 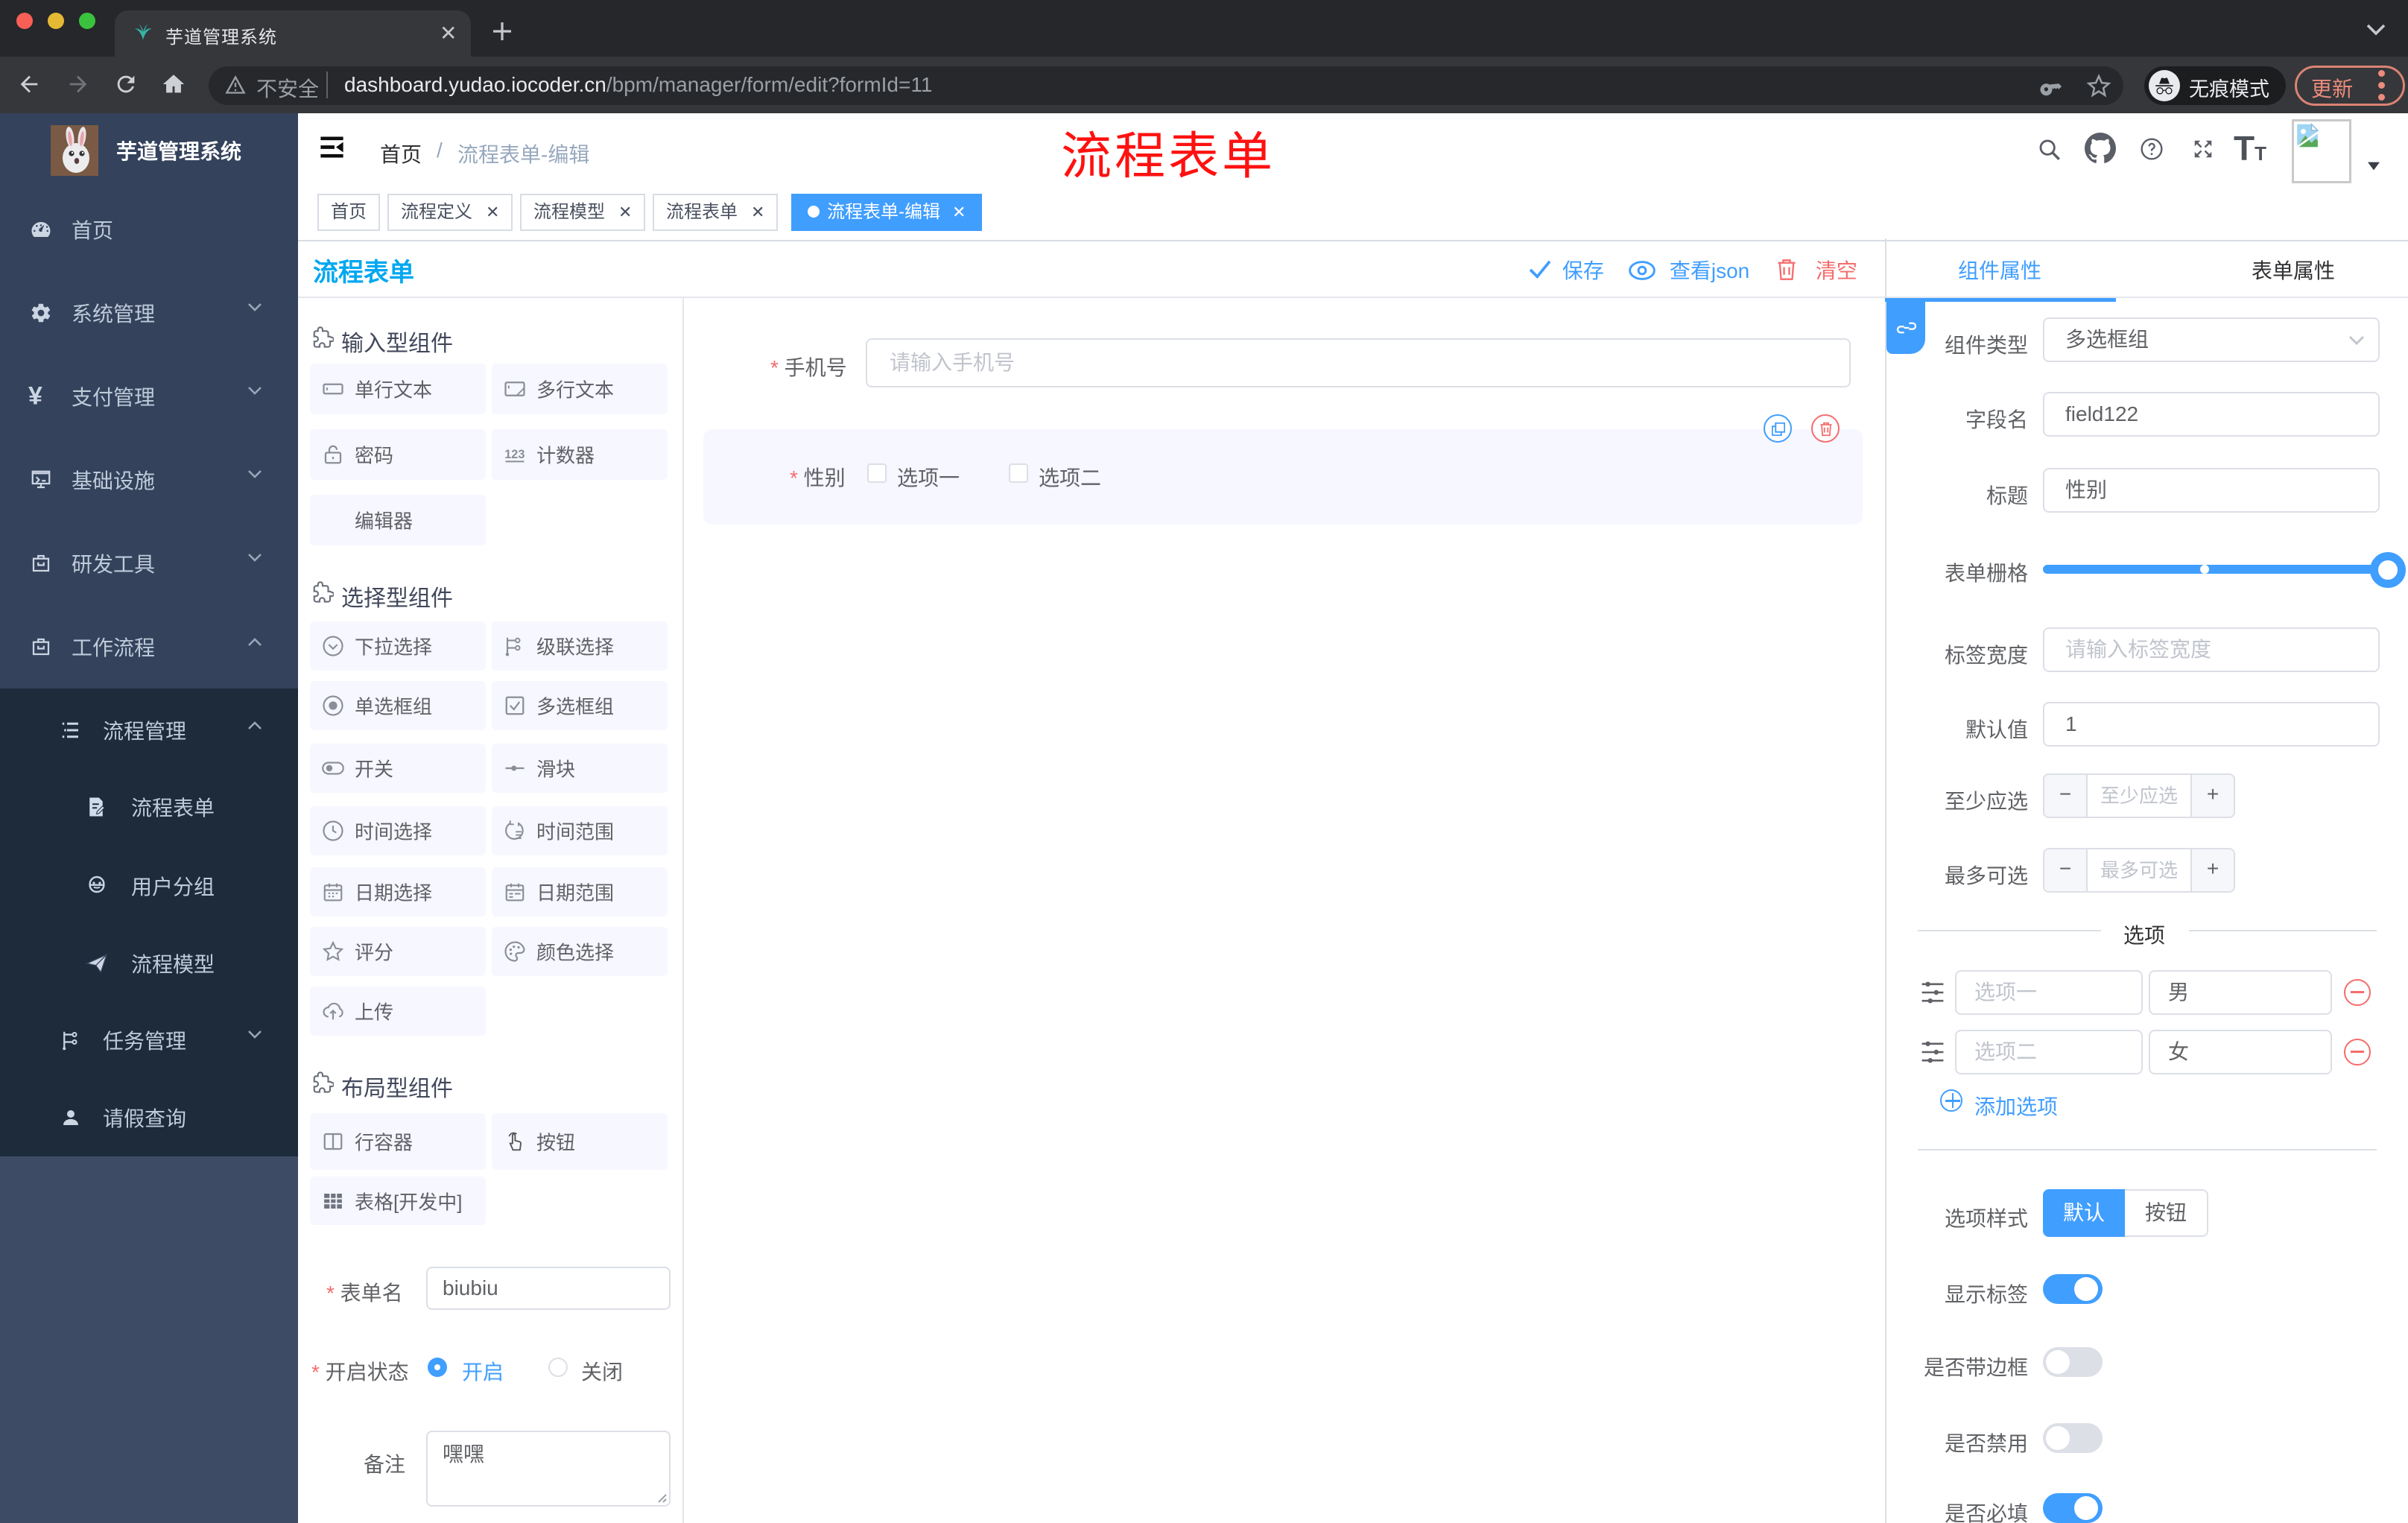 I want to click on svg-text: 123, so click(x=514, y=455).